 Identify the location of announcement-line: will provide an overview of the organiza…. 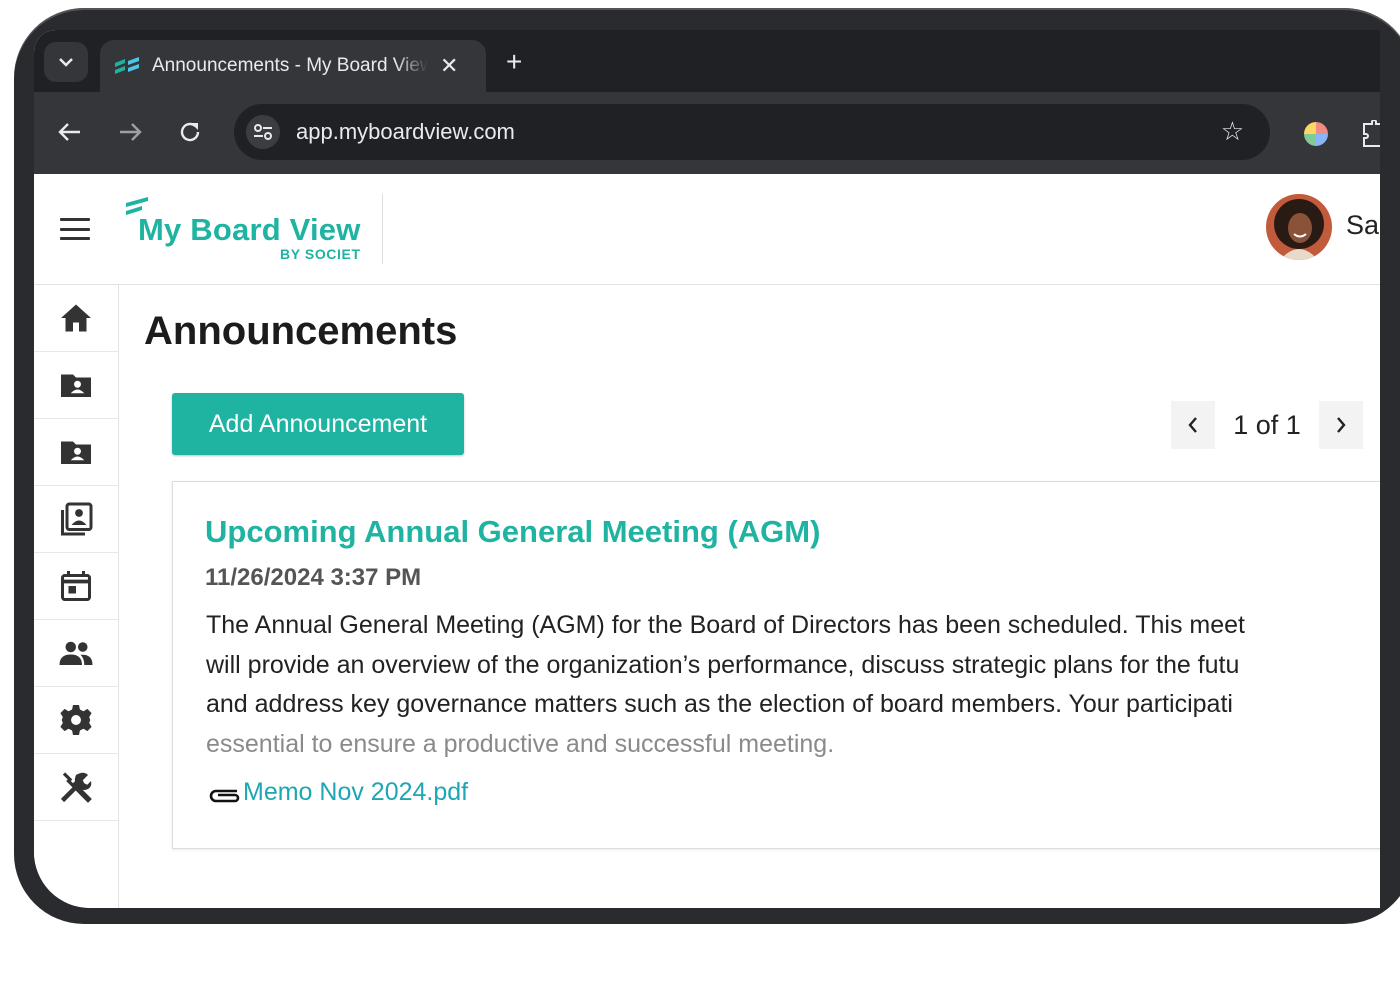
(723, 664).